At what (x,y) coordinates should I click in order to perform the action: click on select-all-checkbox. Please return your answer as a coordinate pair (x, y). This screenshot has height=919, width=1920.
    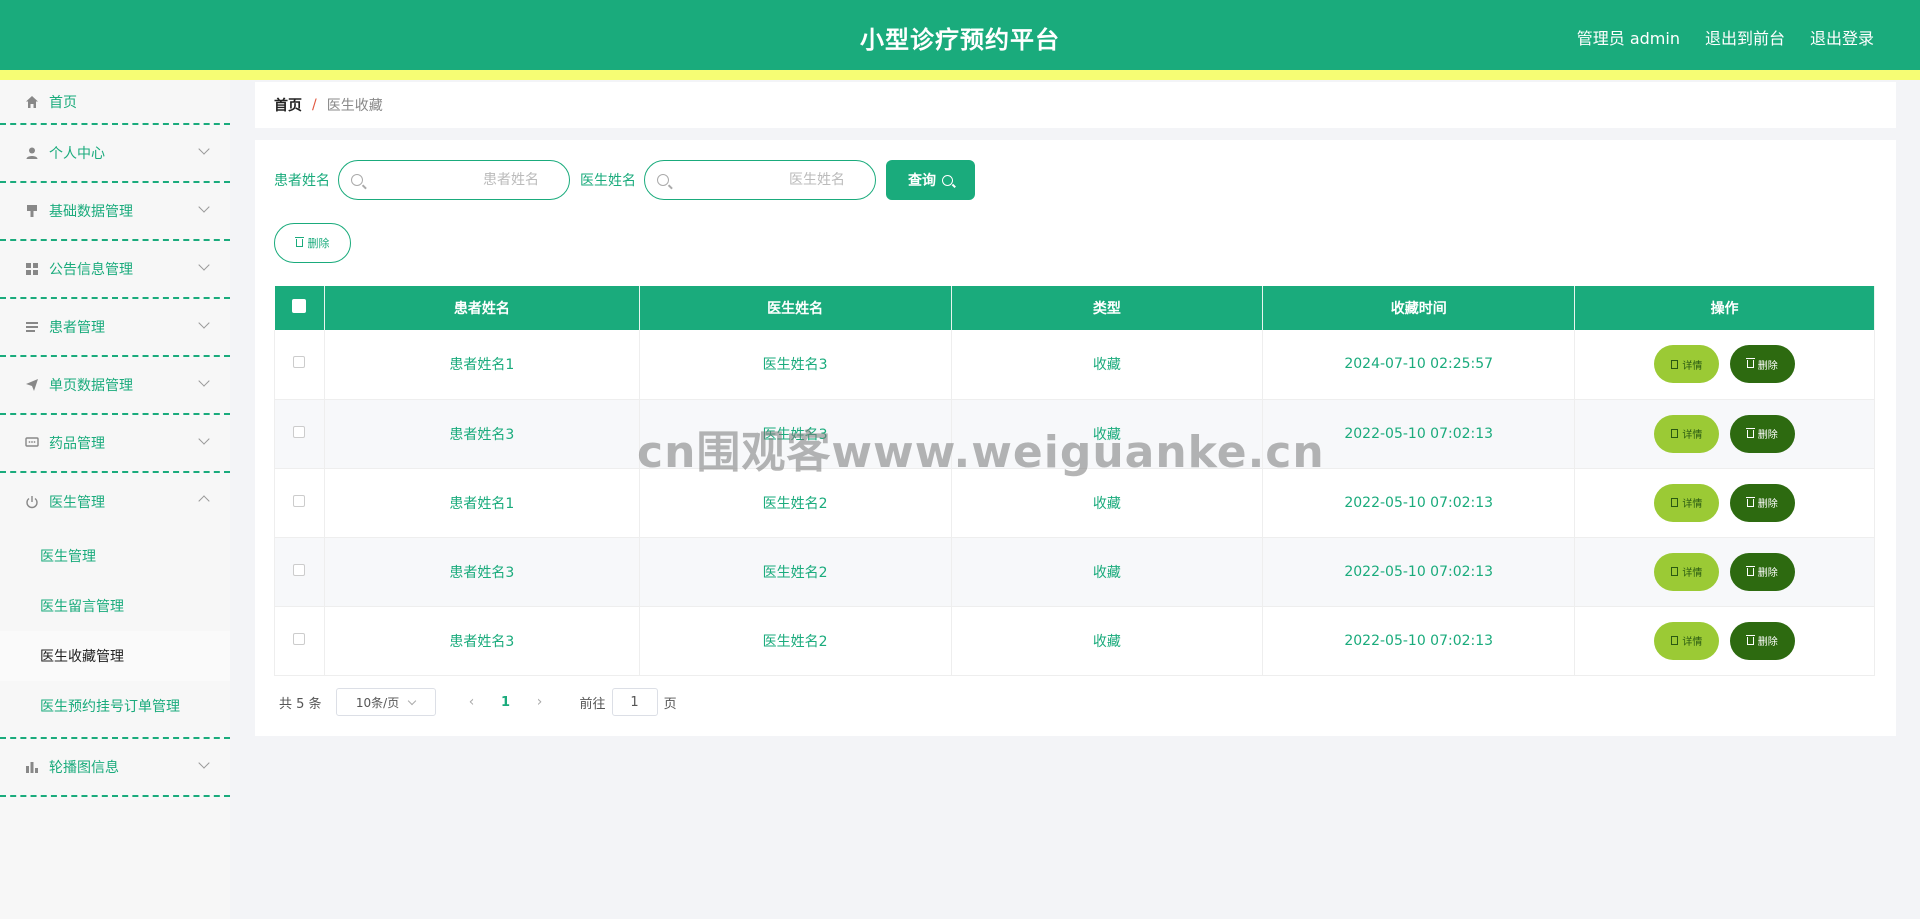
    Looking at the image, I should click on (299, 306).